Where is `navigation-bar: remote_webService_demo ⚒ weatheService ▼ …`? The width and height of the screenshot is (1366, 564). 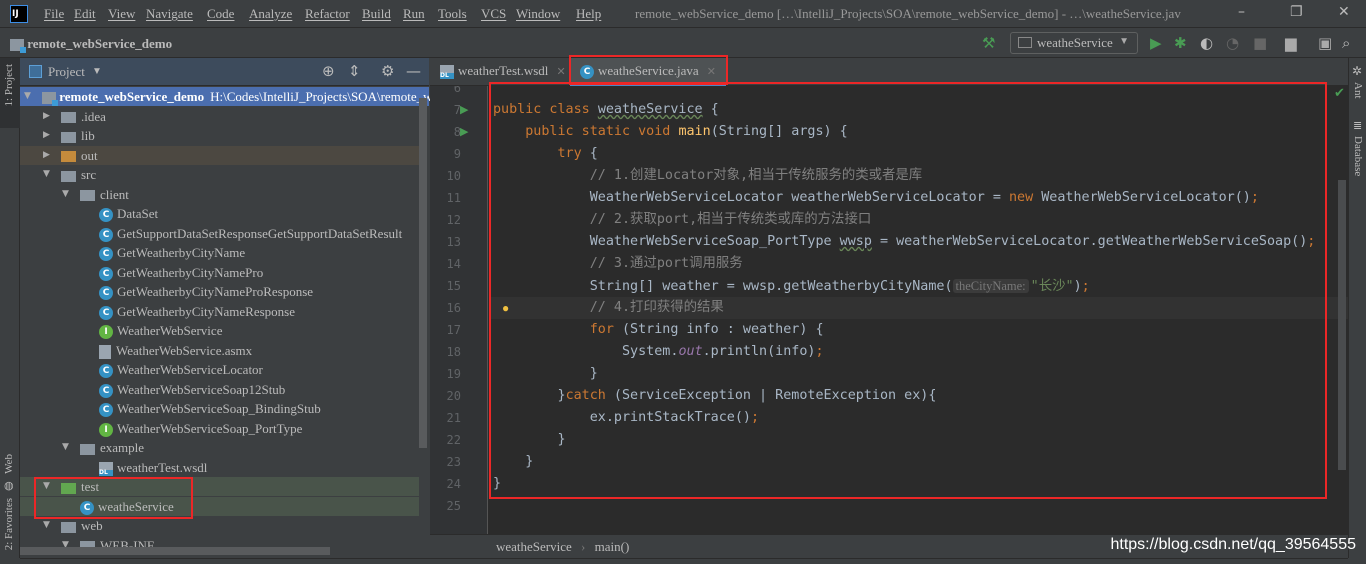 navigation-bar: remote_webService_demo ⚒ weatheService ▼ … is located at coordinates (683, 43).